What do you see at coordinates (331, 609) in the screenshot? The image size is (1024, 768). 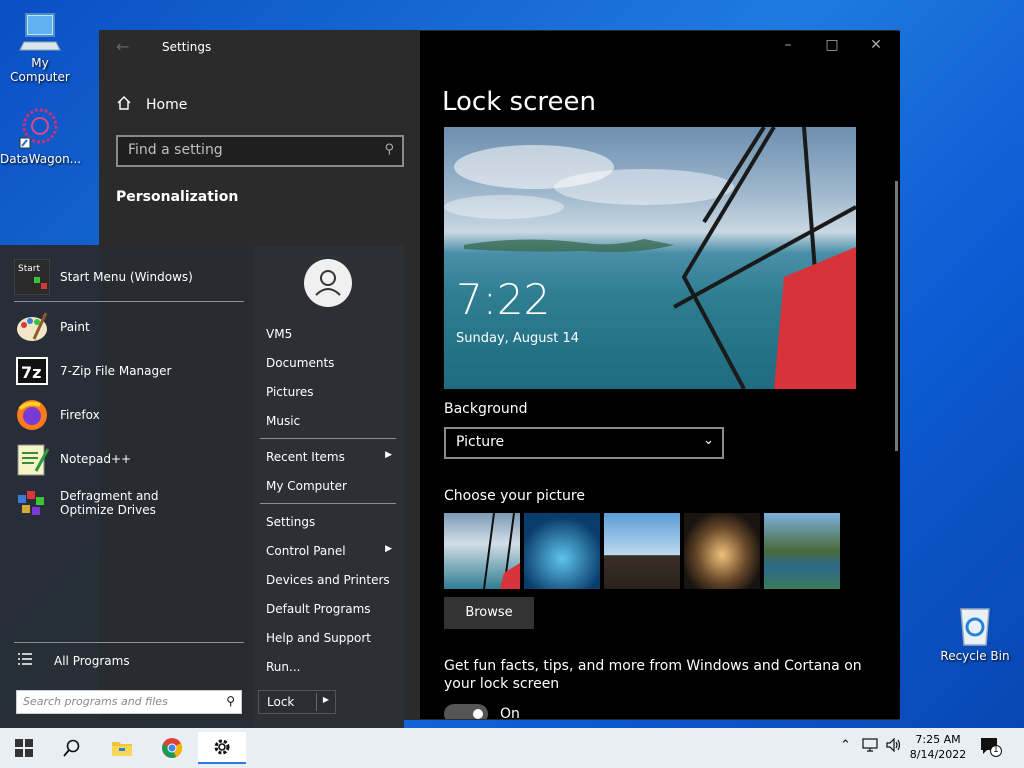 I see `place-default-programs: Default Programs` at bounding box center [331, 609].